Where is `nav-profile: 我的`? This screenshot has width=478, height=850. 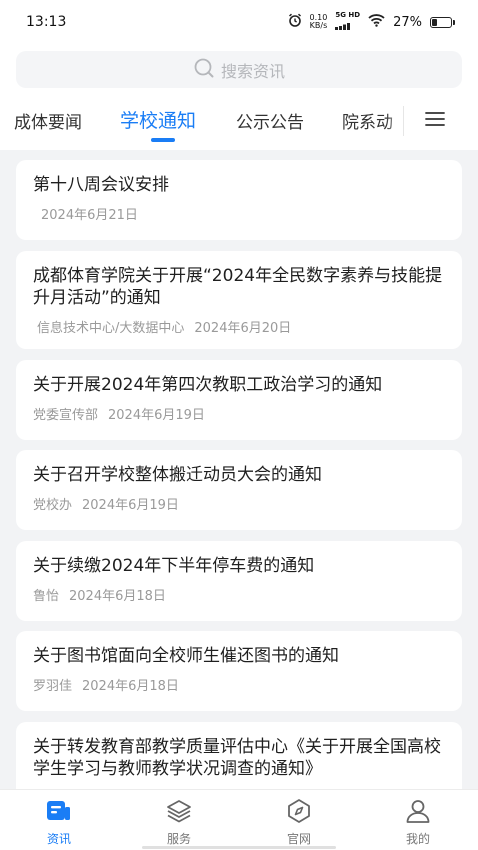 nav-profile: 我的 is located at coordinates (418, 822).